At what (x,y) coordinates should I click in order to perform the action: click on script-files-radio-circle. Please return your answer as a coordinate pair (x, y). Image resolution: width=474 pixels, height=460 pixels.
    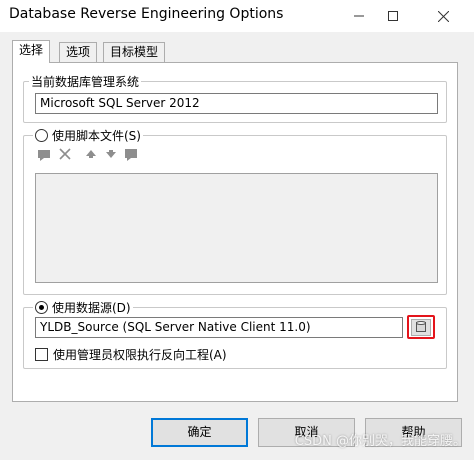
    Looking at the image, I should click on (41, 135).